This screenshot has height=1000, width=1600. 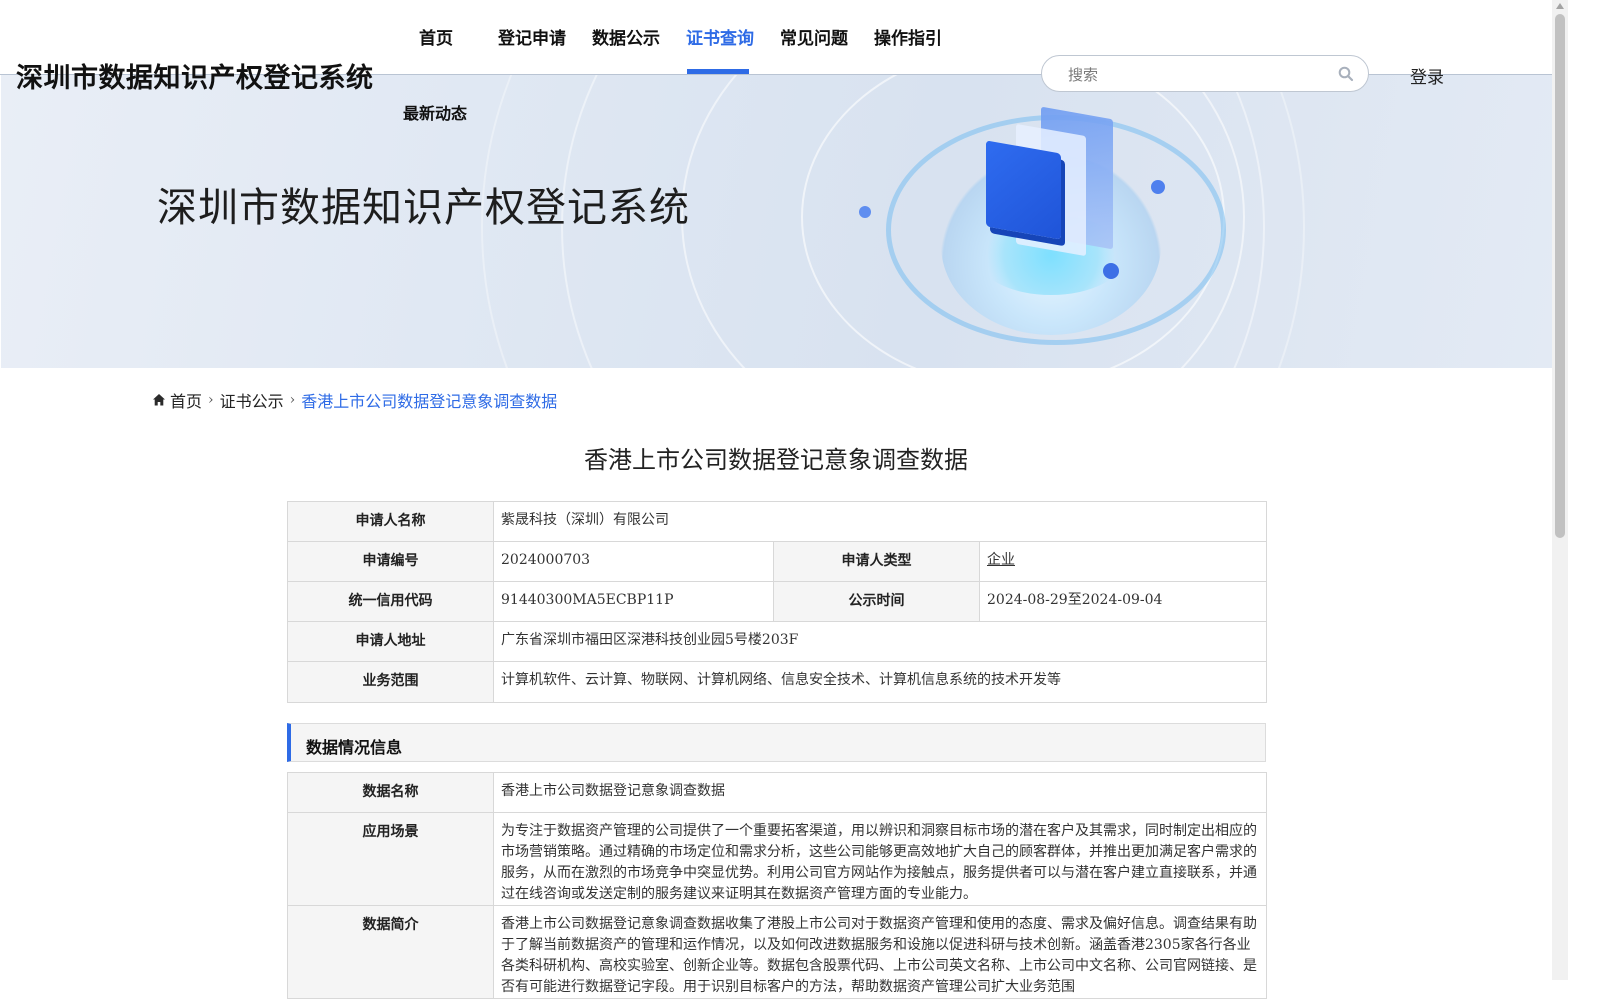 I want to click on publicity-period-value: 2024-08-29至2024-09-04, so click(x=1123, y=601).